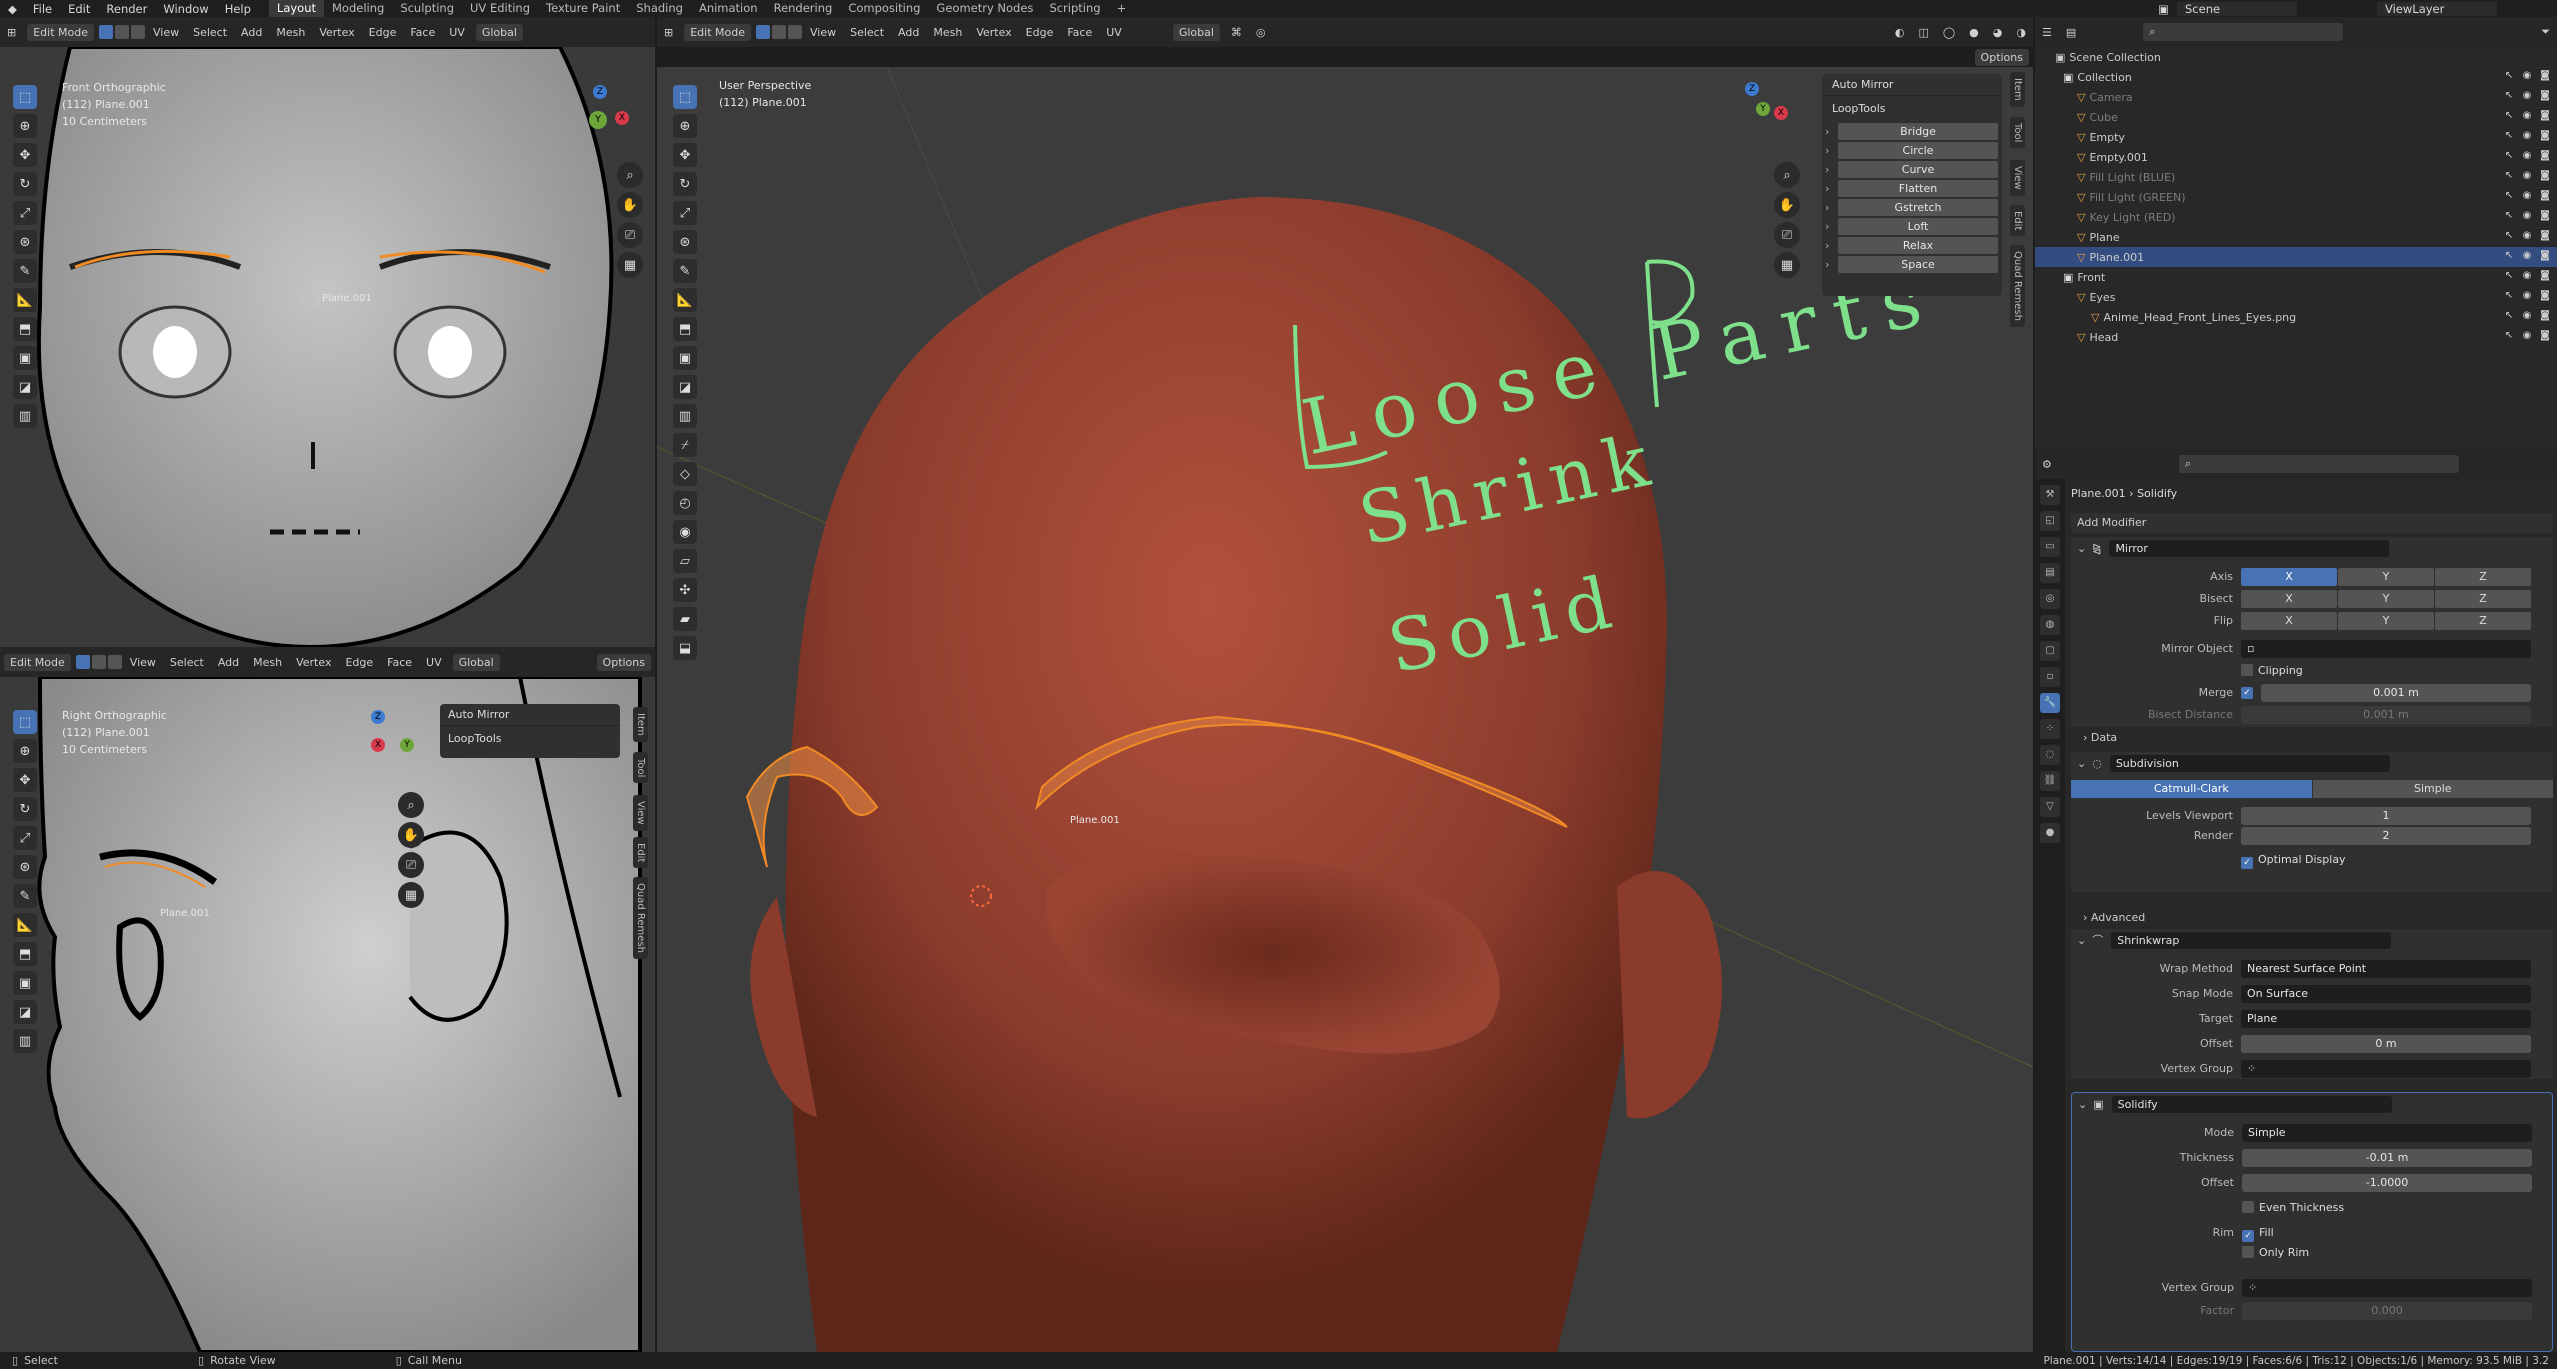  Describe the element at coordinates (659, 8) in the screenshot. I see `workspace-tab-shading: Shading` at that location.